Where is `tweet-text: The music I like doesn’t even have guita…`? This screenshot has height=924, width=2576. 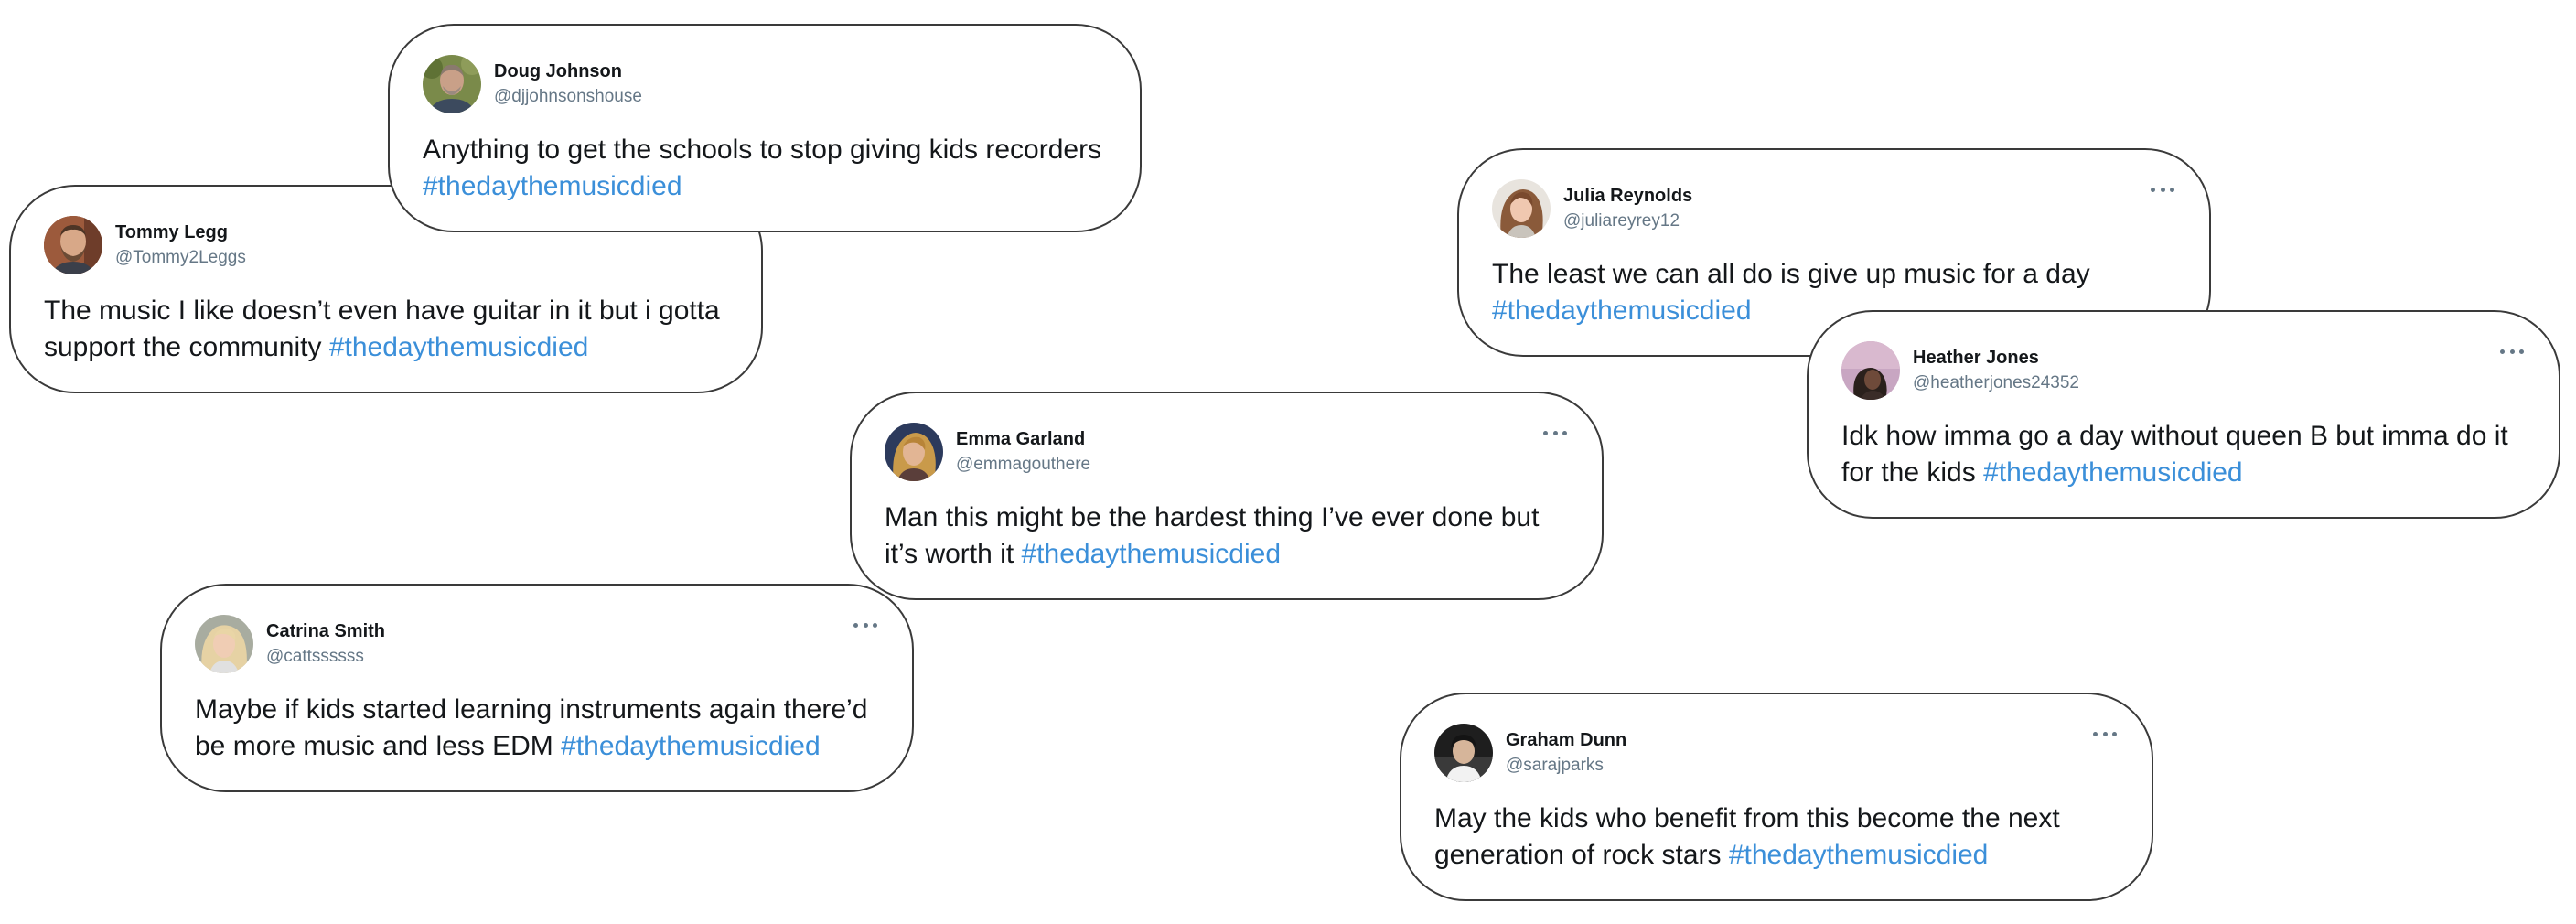 tweet-text: The music I like doesn’t even have guita… is located at coordinates (386, 329).